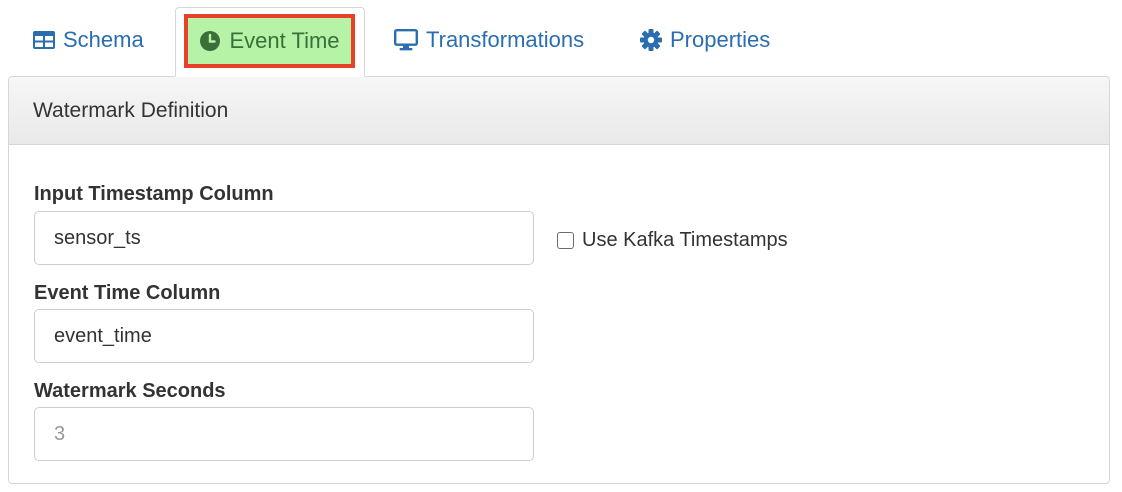 Image resolution: width=1122 pixels, height=492 pixels. Describe the element at coordinates (284, 238) in the screenshot. I see `input-timestamp-field` at that location.